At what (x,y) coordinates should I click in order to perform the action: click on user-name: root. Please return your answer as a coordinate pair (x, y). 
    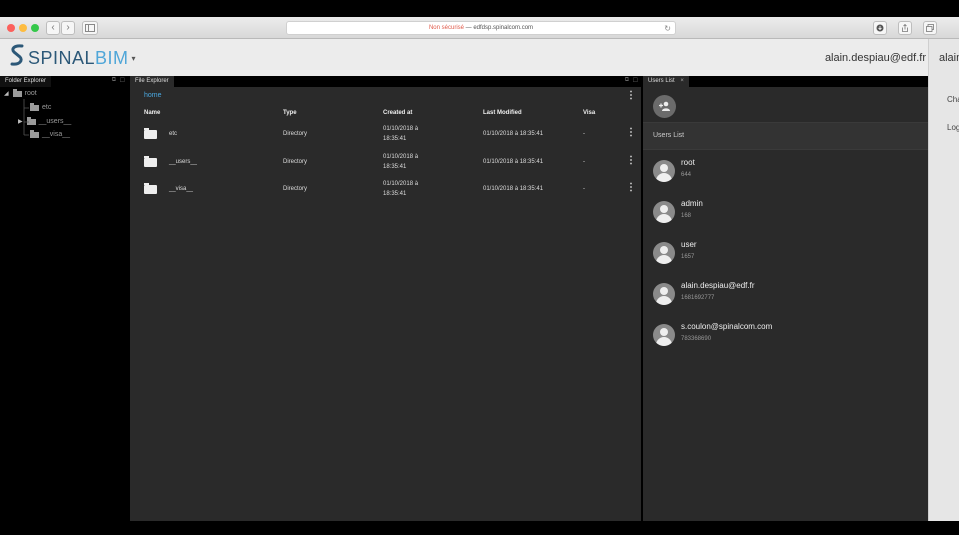
    Looking at the image, I should click on (688, 162).